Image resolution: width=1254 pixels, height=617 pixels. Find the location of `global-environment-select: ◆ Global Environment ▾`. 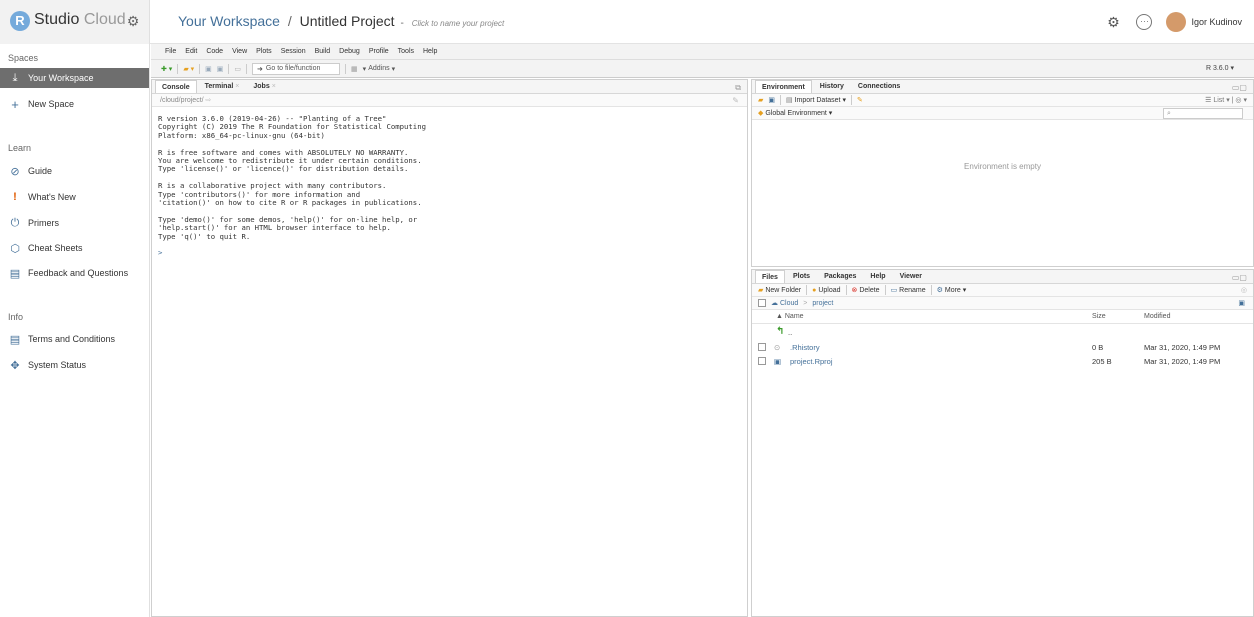

global-environment-select: ◆ Global Environment ▾ is located at coordinates (795, 113).